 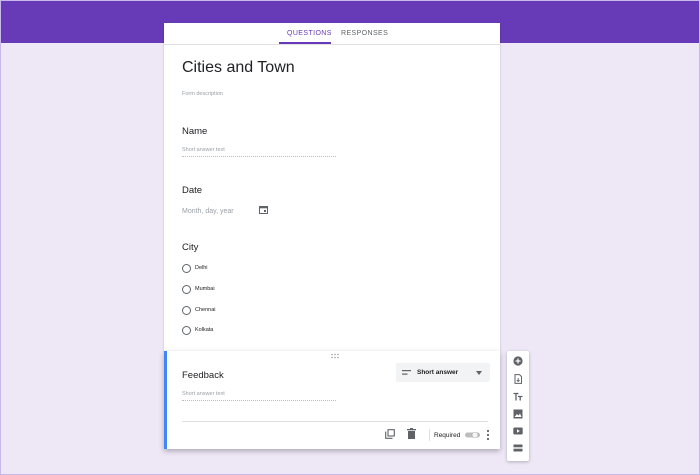 What do you see at coordinates (305, 43) in the screenshot?
I see `active-tab-indicator` at bounding box center [305, 43].